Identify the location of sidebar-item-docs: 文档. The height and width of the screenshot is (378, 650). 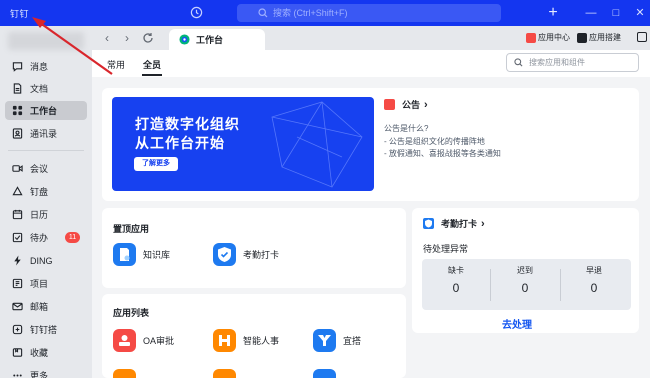
(46, 88).